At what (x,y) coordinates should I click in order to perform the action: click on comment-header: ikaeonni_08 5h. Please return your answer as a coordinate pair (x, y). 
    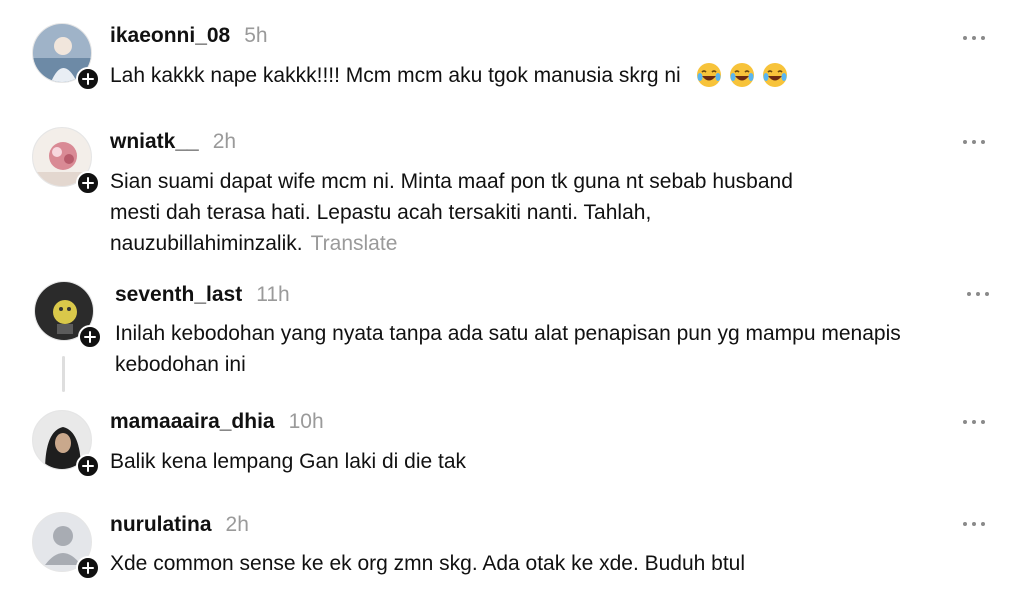
    Looking at the image, I should click on (189, 36).